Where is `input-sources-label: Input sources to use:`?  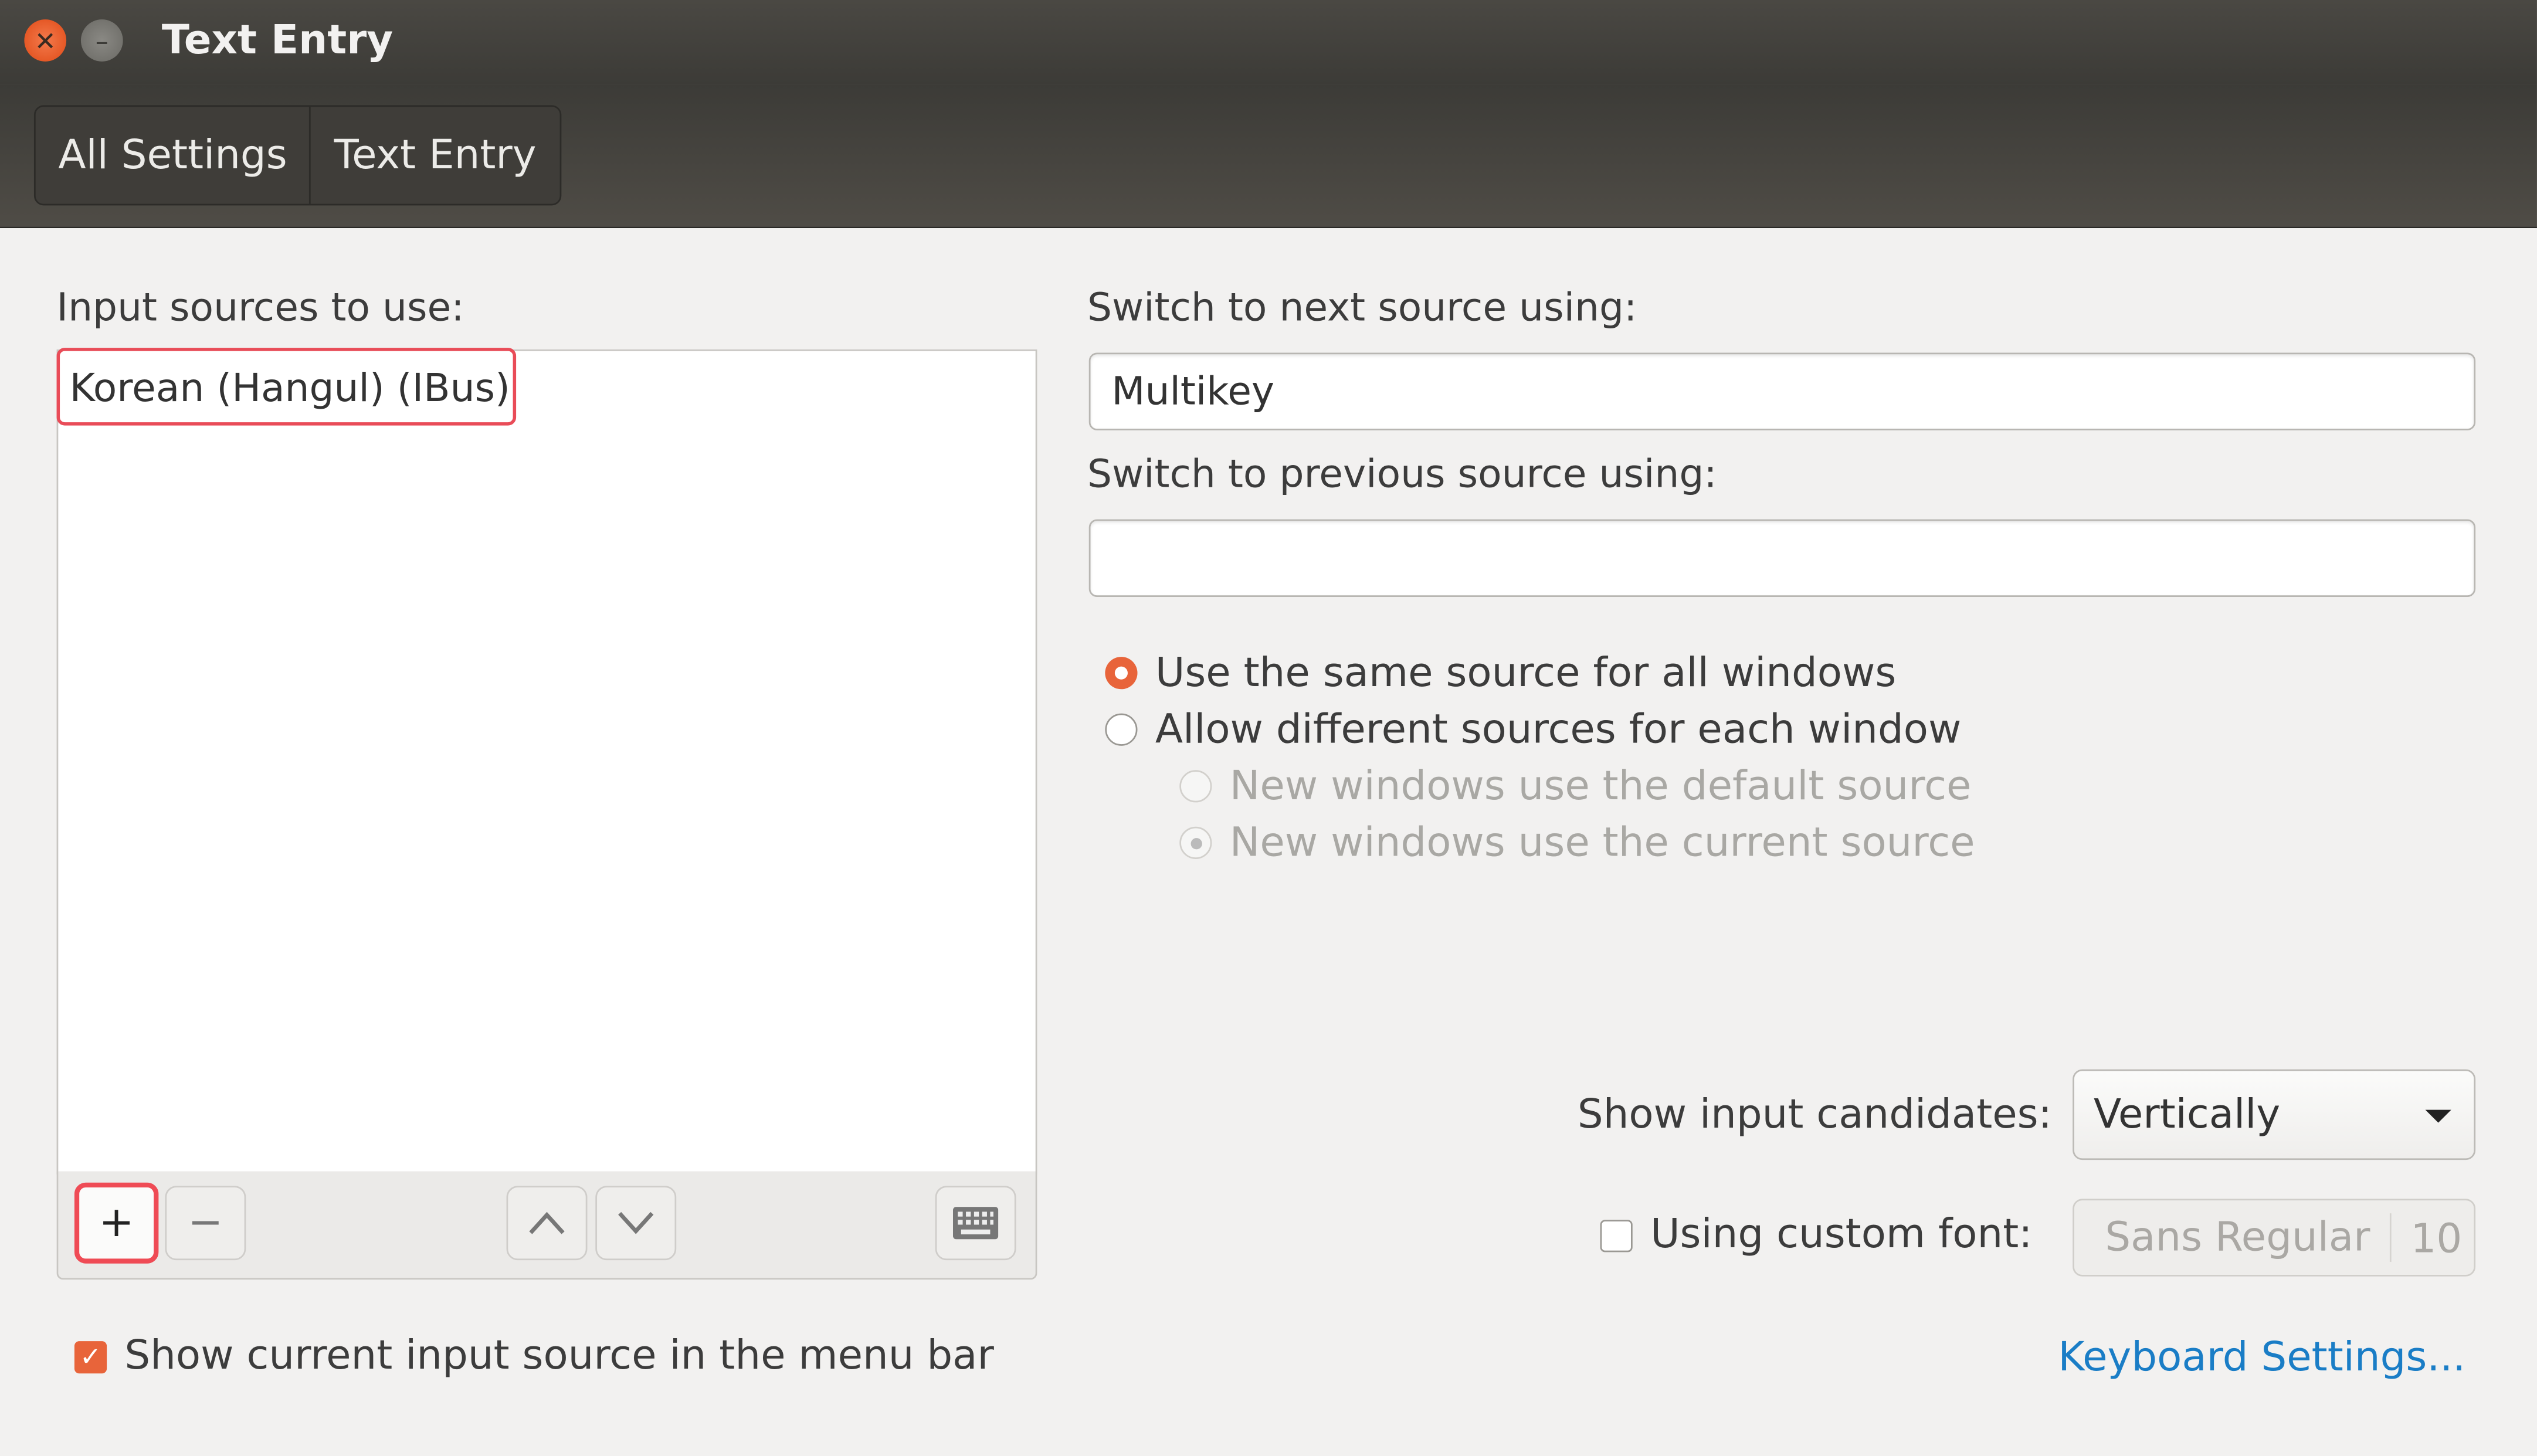
input-sources-label: Input sources to use: is located at coordinates (260, 307).